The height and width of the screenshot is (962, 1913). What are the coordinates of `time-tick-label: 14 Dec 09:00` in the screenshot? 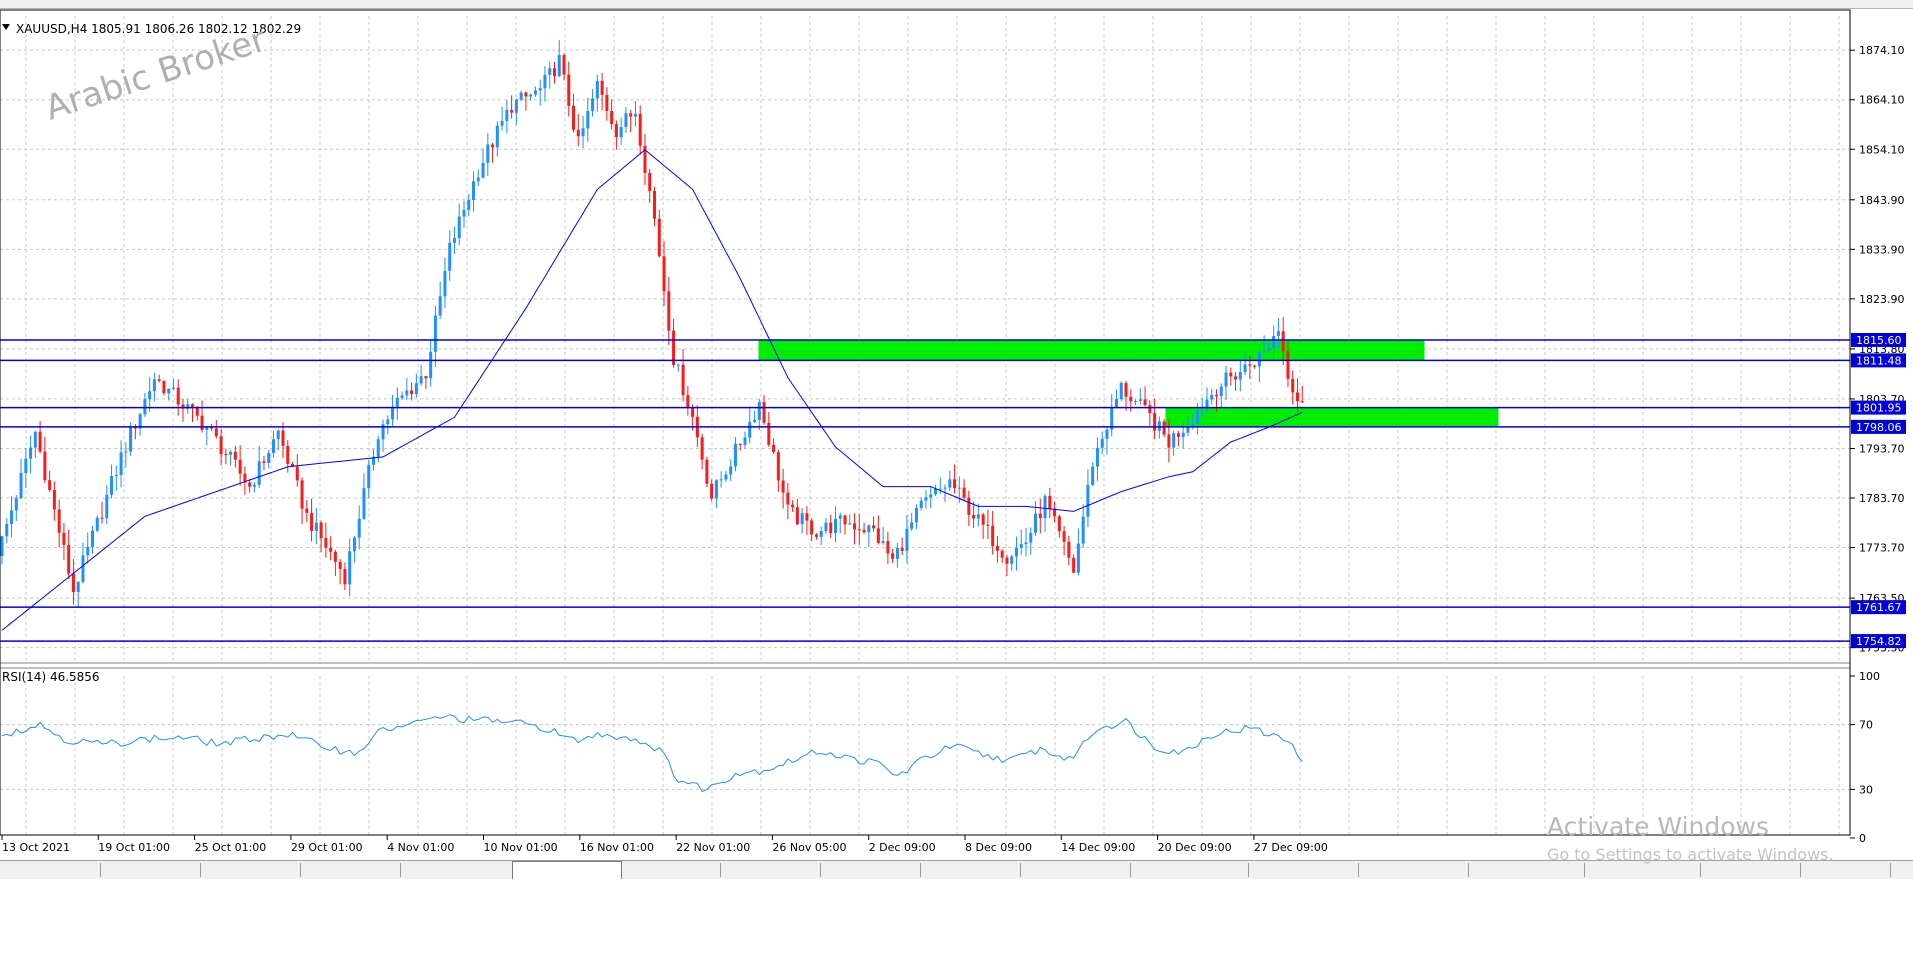 It's located at (1098, 847).